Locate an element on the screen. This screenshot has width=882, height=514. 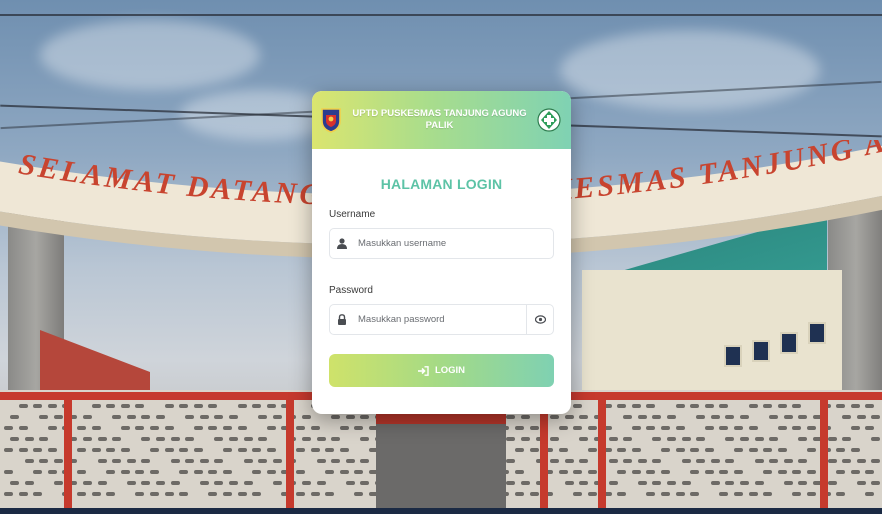
cloud is located at coordinates (690, 70).